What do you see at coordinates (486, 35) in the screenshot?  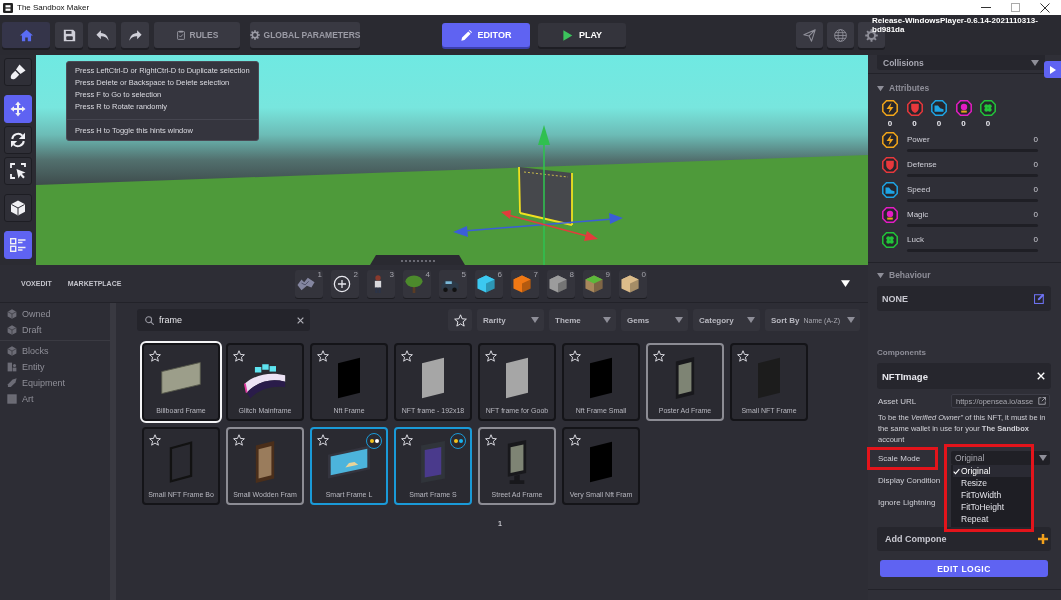 I see `editor-tab: EDITOR` at bounding box center [486, 35].